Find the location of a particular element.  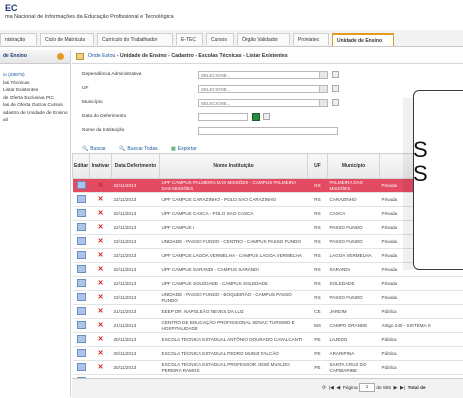

input-nome-instituicao is located at coordinates (268, 131).